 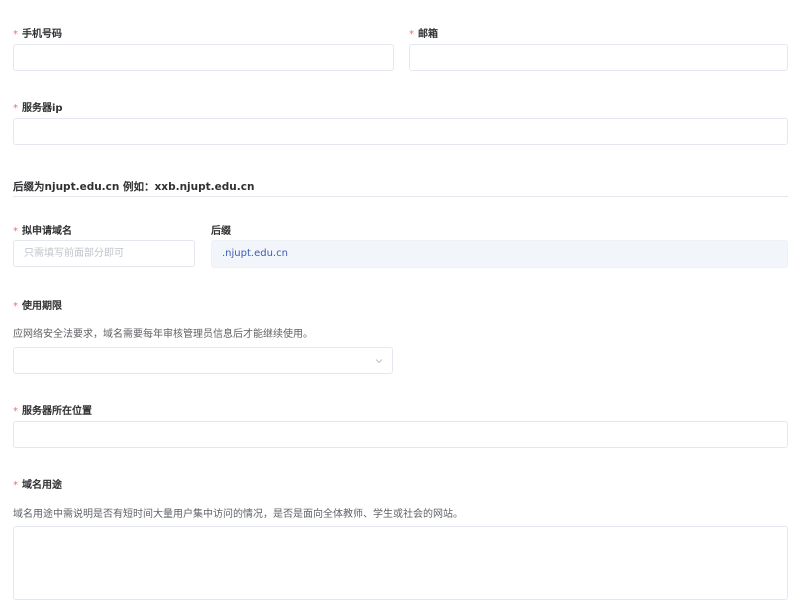 What do you see at coordinates (400, 563) in the screenshot?
I see `domain-purpose-textarea` at bounding box center [400, 563].